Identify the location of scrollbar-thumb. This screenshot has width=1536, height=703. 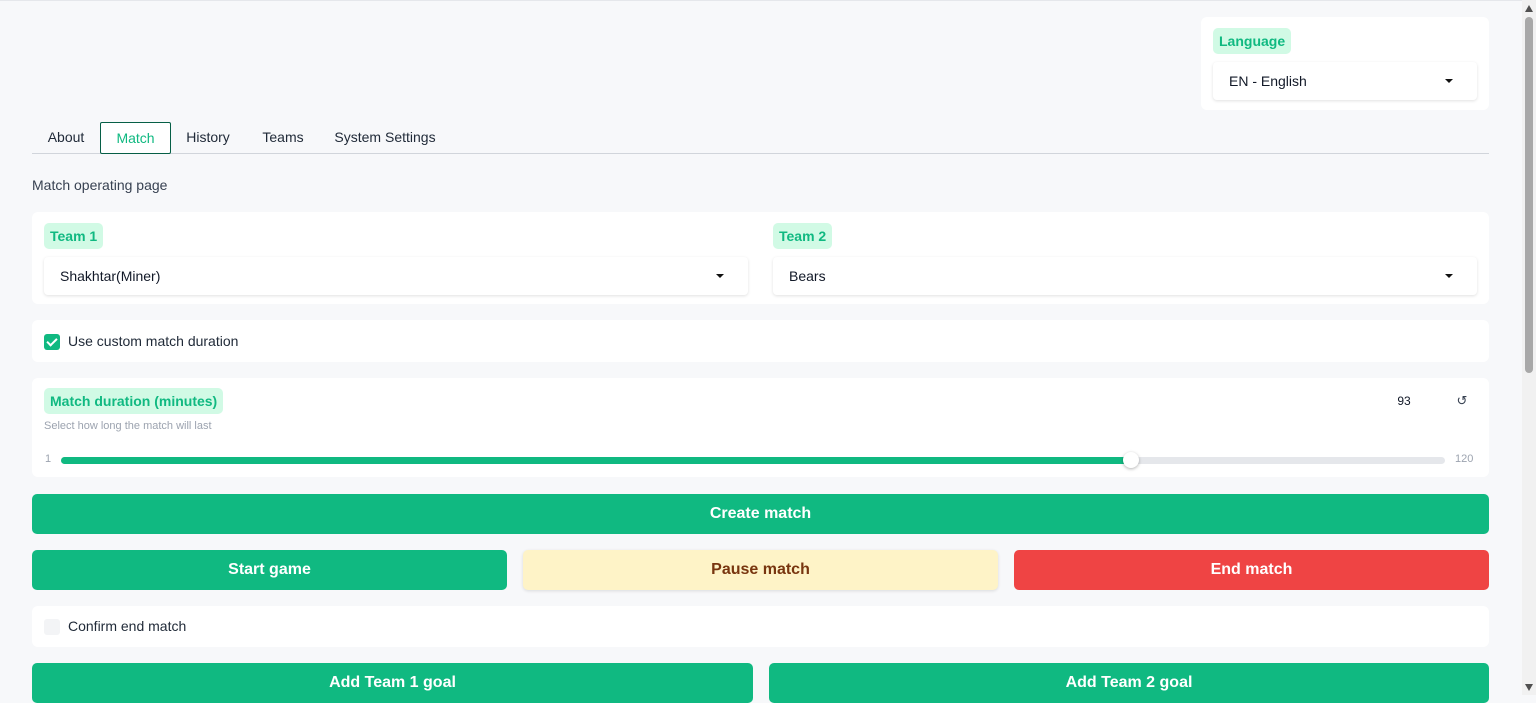
(1529, 195).